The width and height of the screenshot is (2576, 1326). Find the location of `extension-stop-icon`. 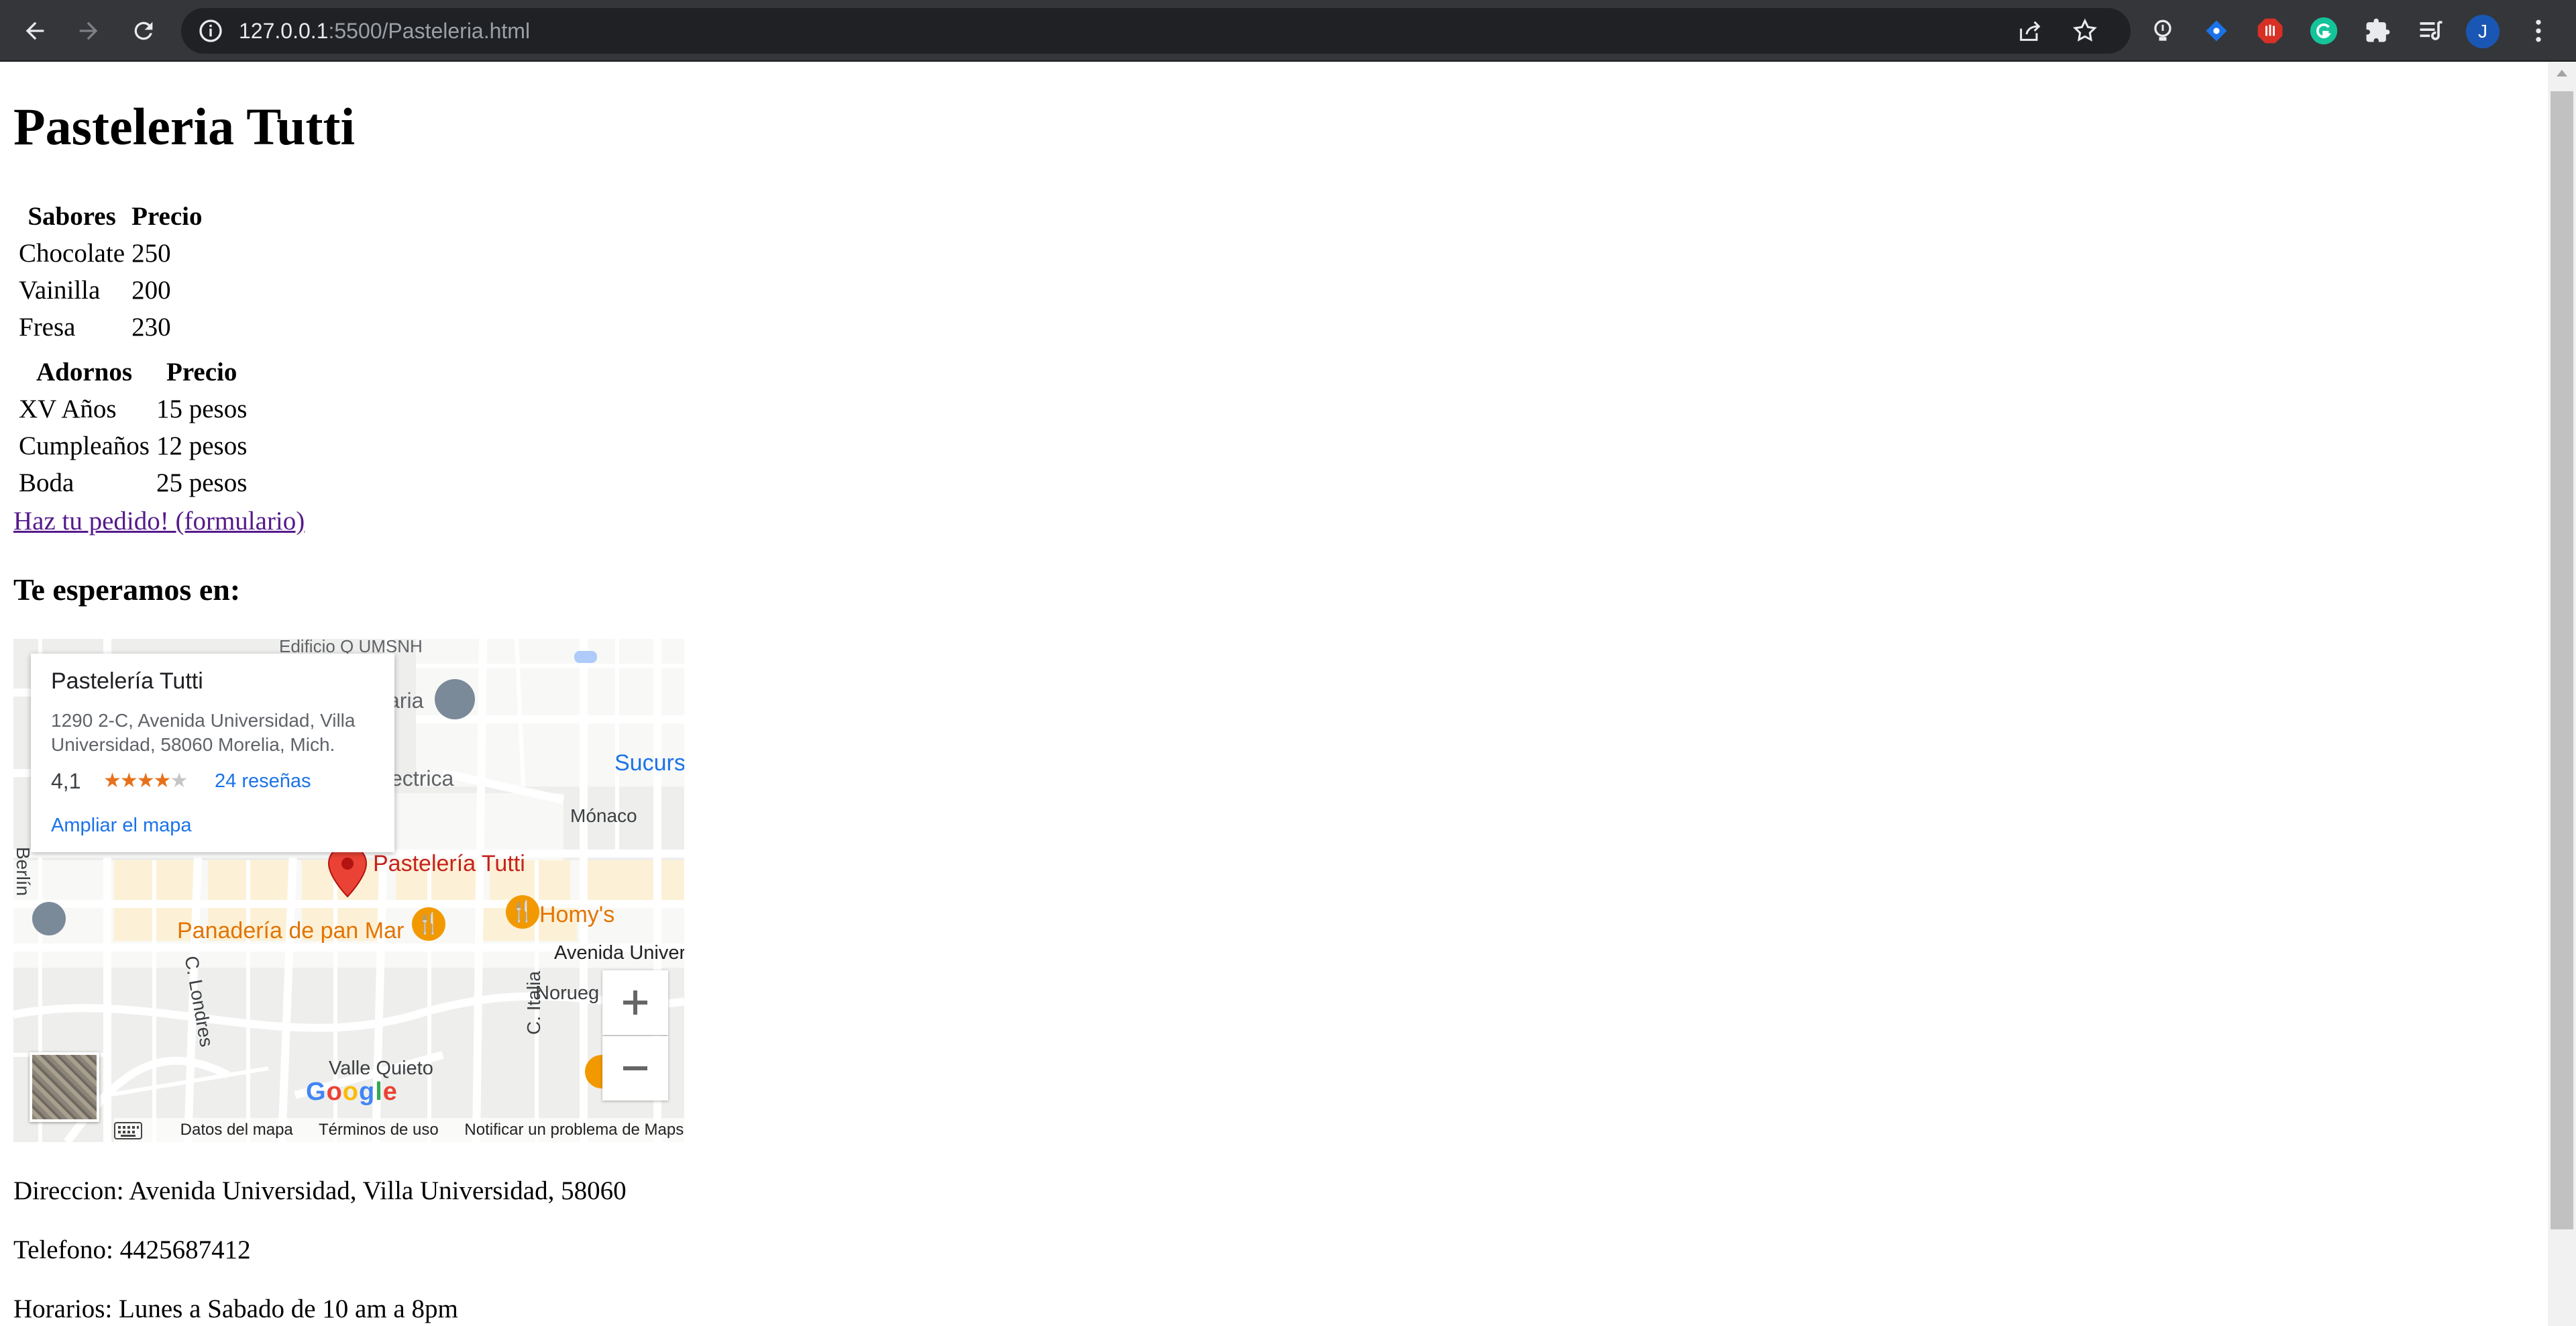

extension-stop-icon is located at coordinates (2270, 31).